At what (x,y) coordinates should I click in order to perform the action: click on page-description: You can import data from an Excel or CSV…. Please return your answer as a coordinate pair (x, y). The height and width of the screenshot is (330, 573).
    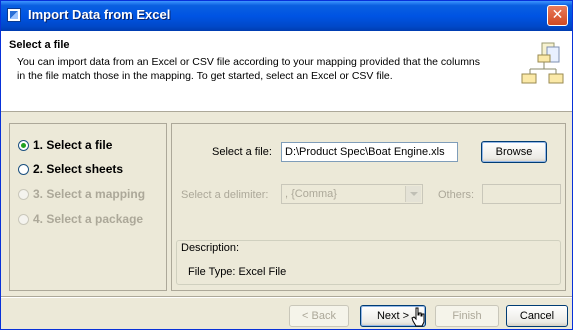
    Looking at the image, I should click on (249, 69).